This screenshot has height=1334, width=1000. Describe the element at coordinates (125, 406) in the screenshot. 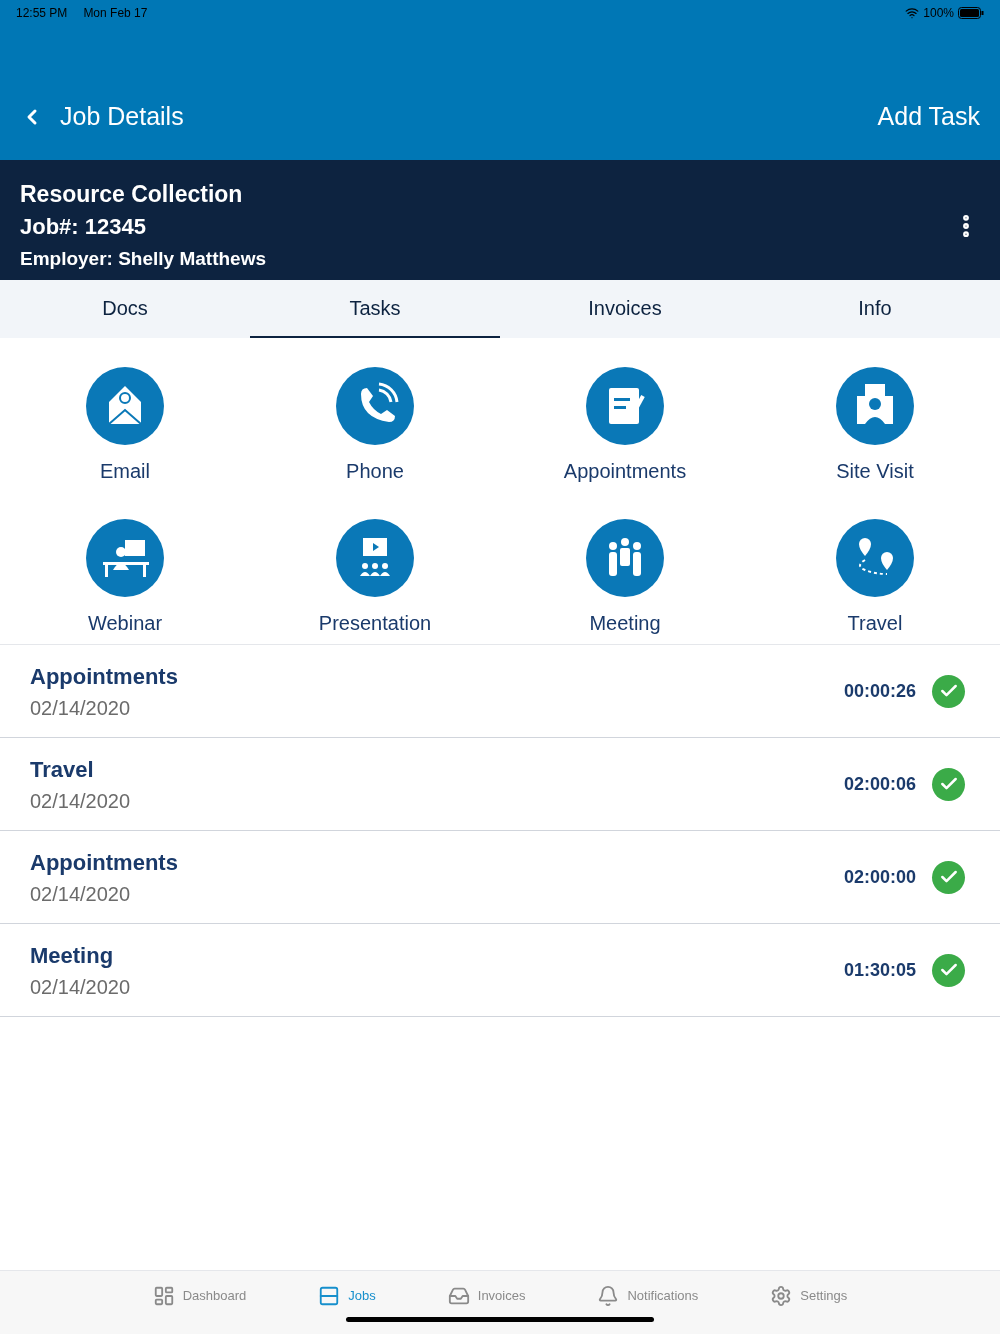

I see `email-icon` at that location.